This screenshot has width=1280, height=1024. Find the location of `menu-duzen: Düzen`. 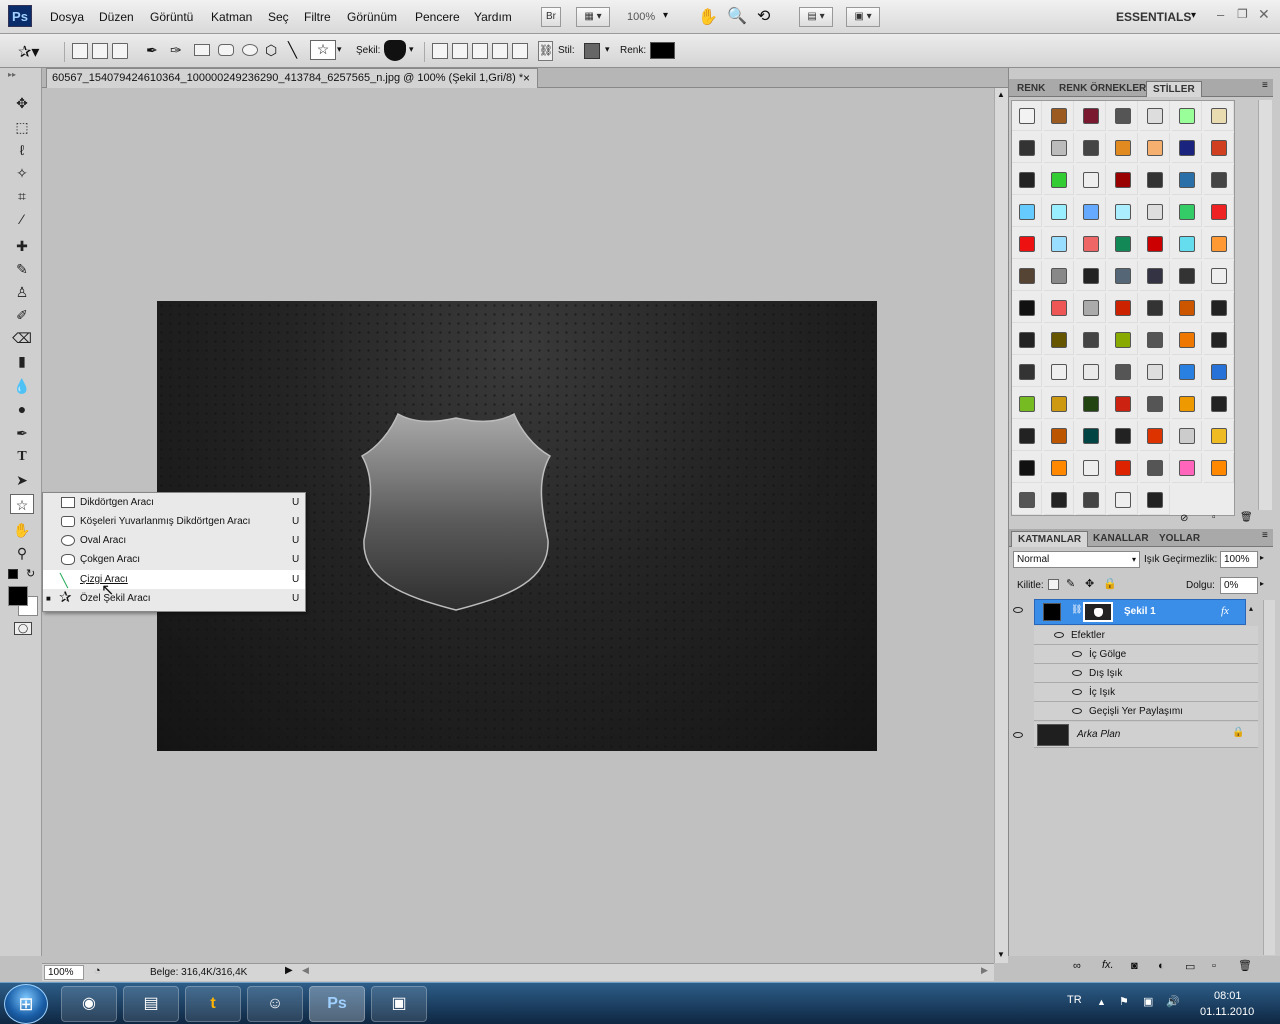

menu-duzen: Düzen is located at coordinates (116, 17).